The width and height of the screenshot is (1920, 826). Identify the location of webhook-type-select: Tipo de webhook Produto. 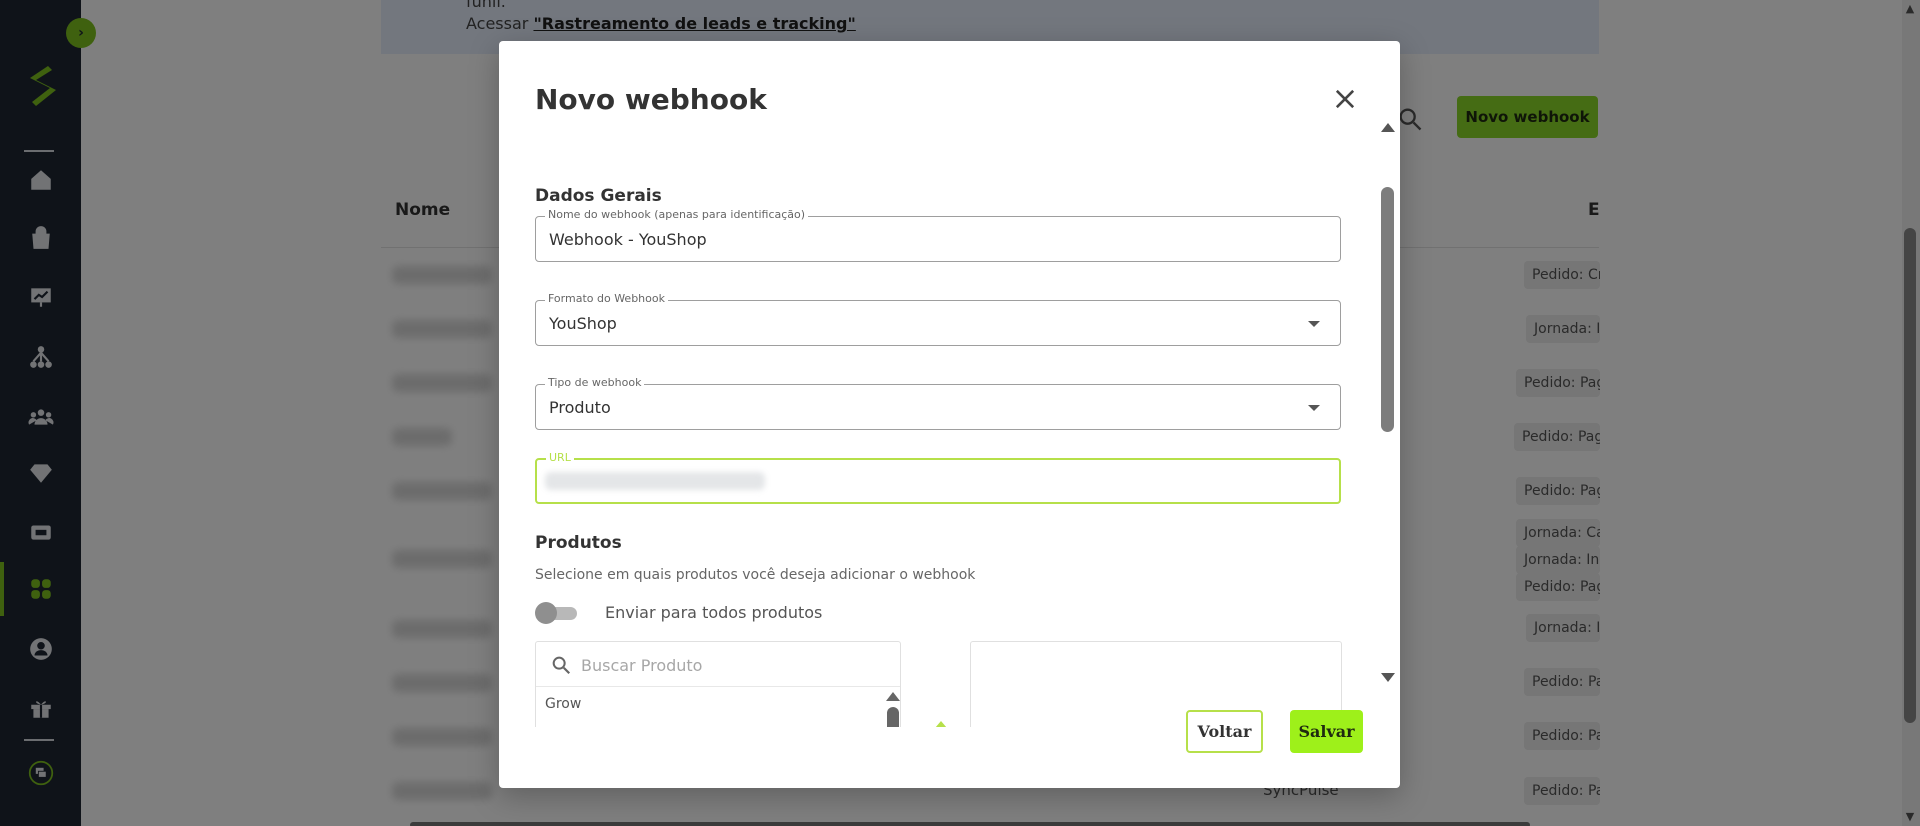
(938, 403).